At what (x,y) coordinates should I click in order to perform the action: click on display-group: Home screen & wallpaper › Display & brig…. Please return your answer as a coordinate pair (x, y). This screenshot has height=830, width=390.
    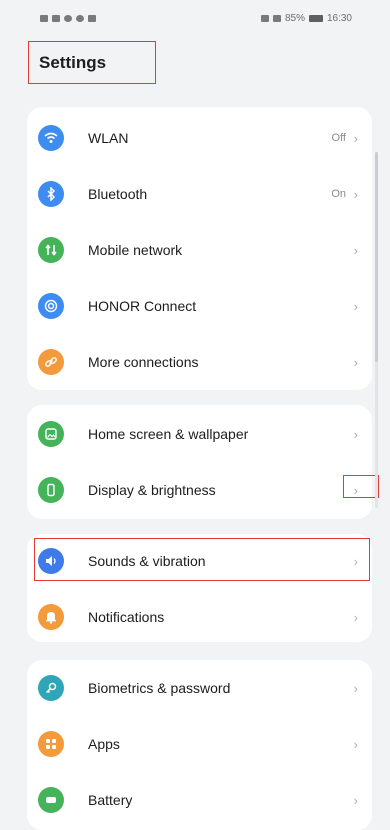
    Looking at the image, I should click on (199, 462).